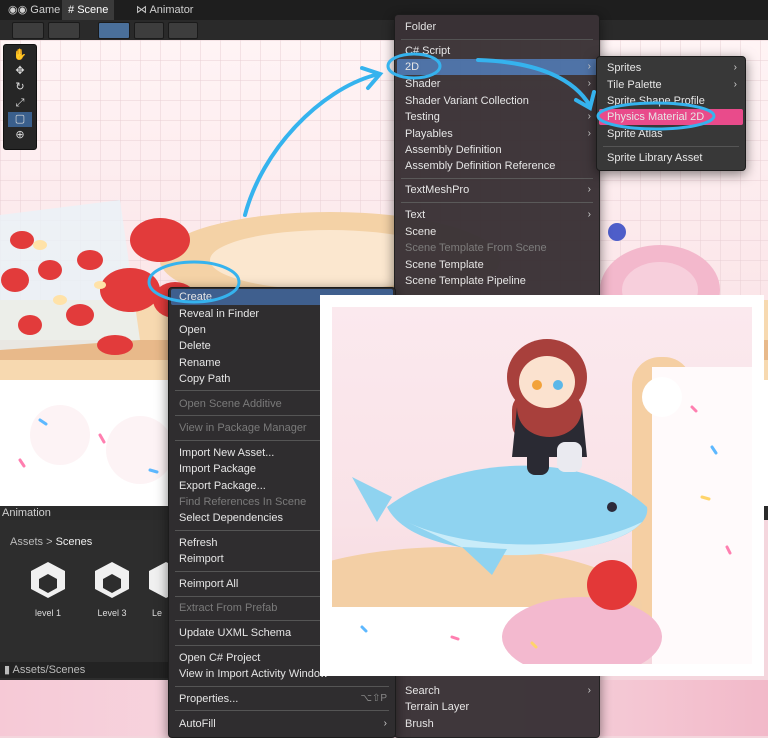 This screenshot has width=768, height=738. What do you see at coordinates (149, 30) in the screenshot?
I see `lighting-toggle` at bounding box center [149, 30].